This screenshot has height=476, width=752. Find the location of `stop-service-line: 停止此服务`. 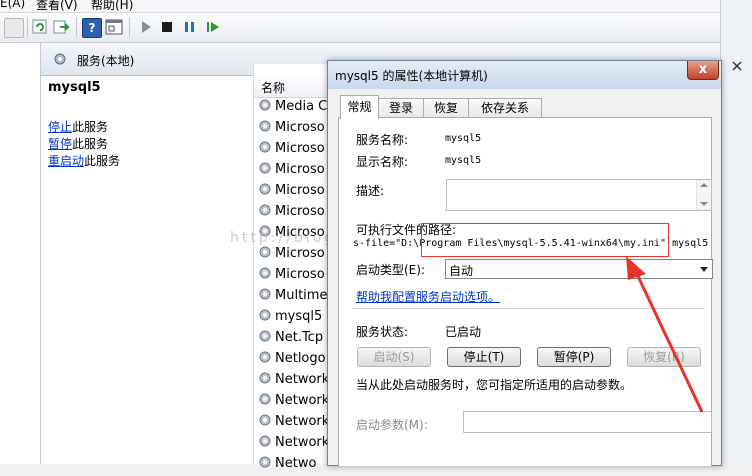

stop-service-line: 停止此服务 is located at coordinates (78, 126).